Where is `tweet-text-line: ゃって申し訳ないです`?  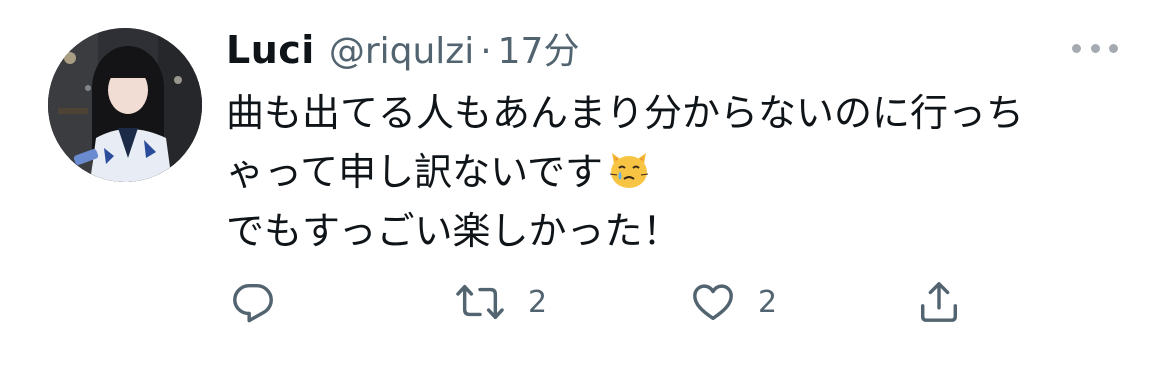 tweet-text-line: ゃって申し訳ないです is located at coordinates (686, 172).